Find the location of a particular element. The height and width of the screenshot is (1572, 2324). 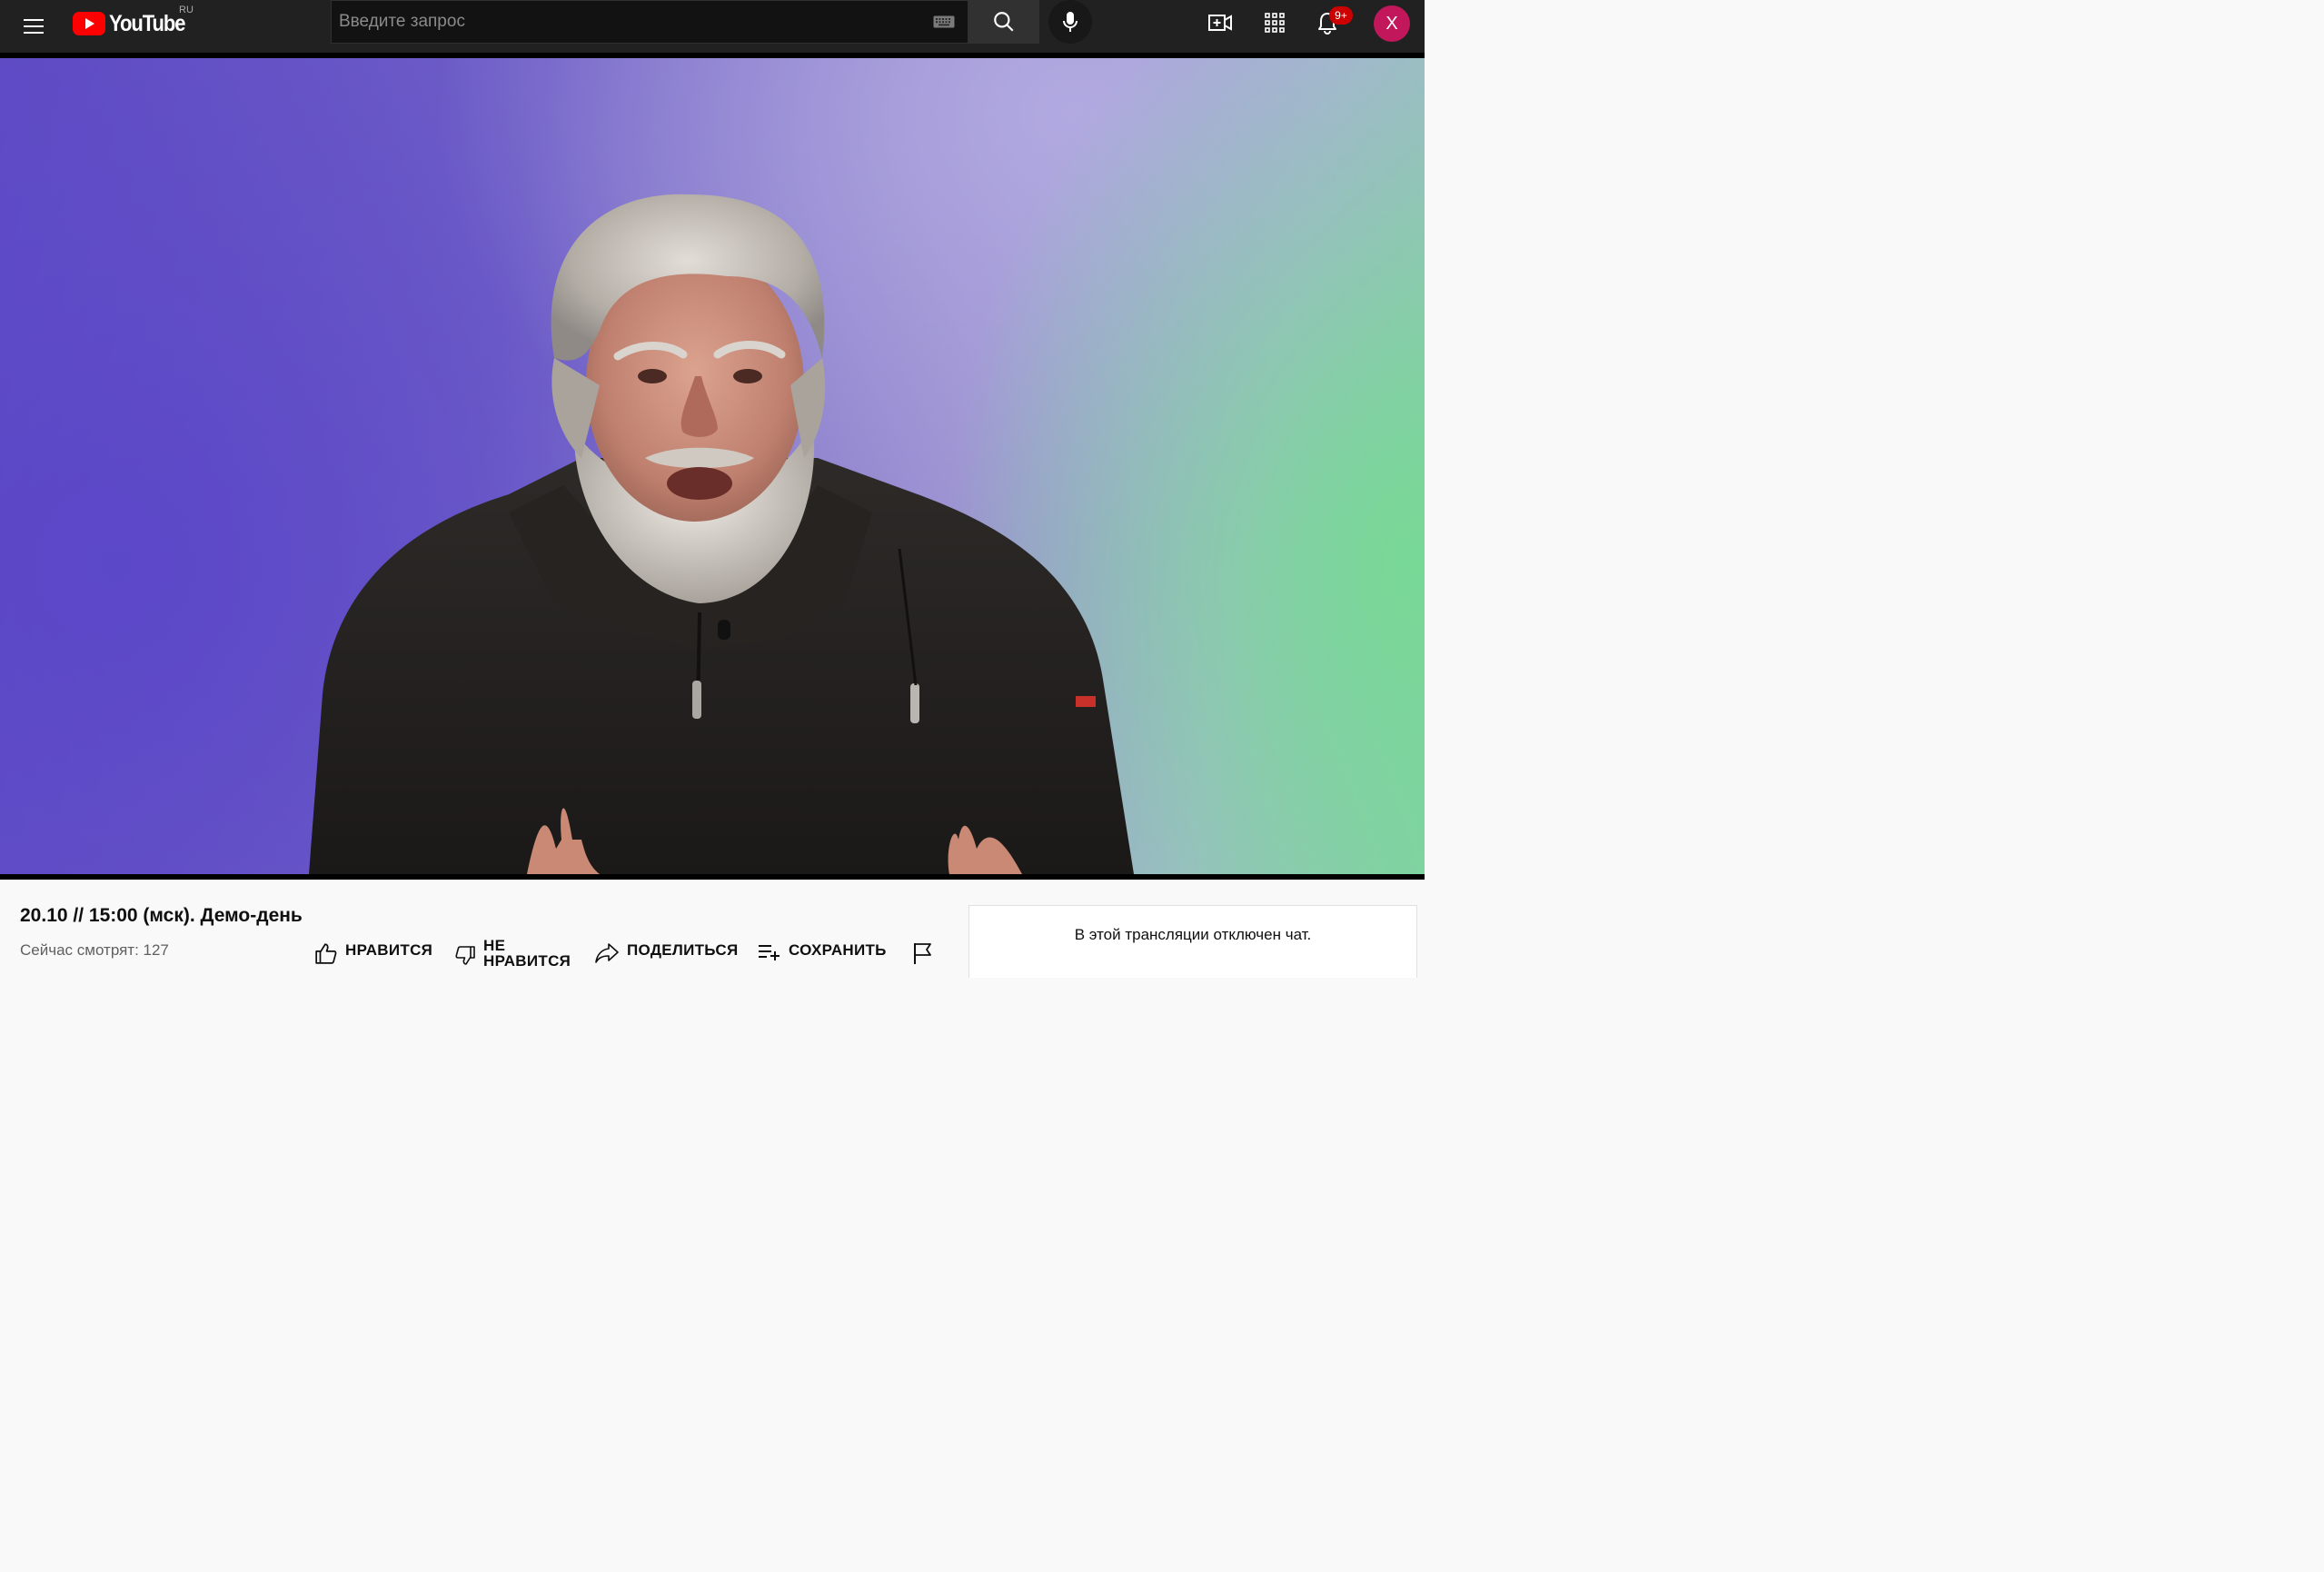

masthead: YouTube RU Введите запрос 9+ X is located at coordinates (712, 29).